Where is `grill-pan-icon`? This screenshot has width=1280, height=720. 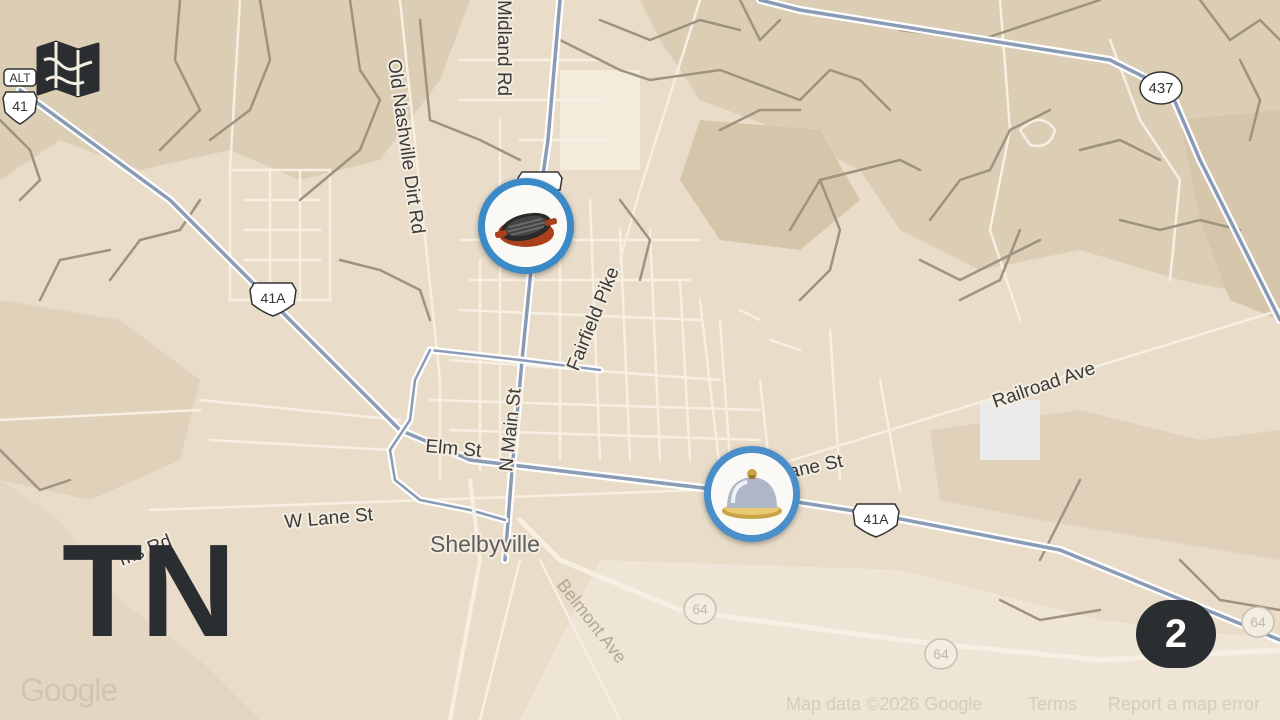 grill-pan-icon is located at coordinates (526, 226).